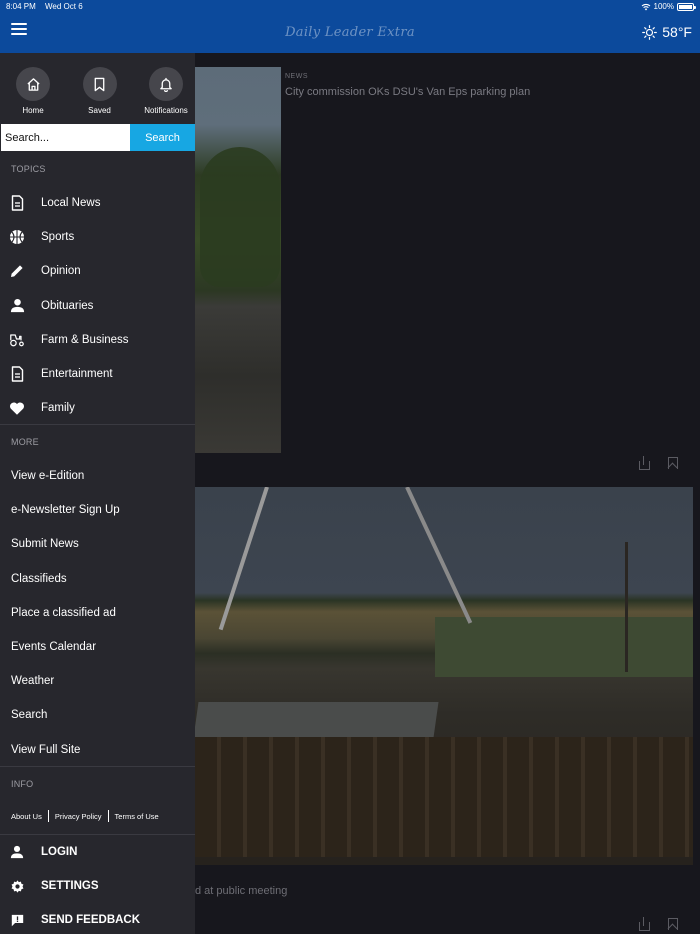  What do you see at coordinates (166, 84) in the screenshot?
I see `bell-icon` at bounding box center [166, 84].